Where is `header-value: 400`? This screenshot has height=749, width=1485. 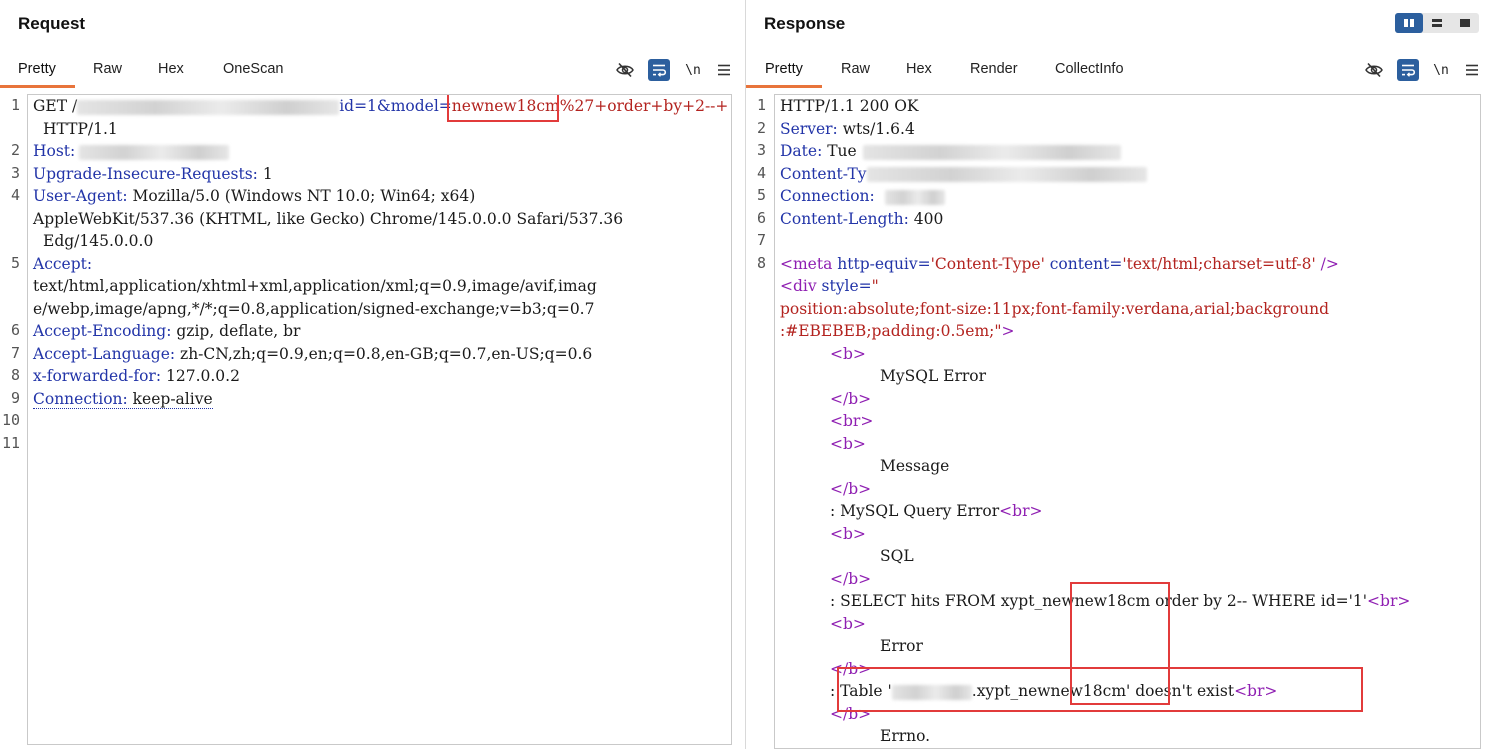
header-value: 400 is located at coordinates (926, 218).